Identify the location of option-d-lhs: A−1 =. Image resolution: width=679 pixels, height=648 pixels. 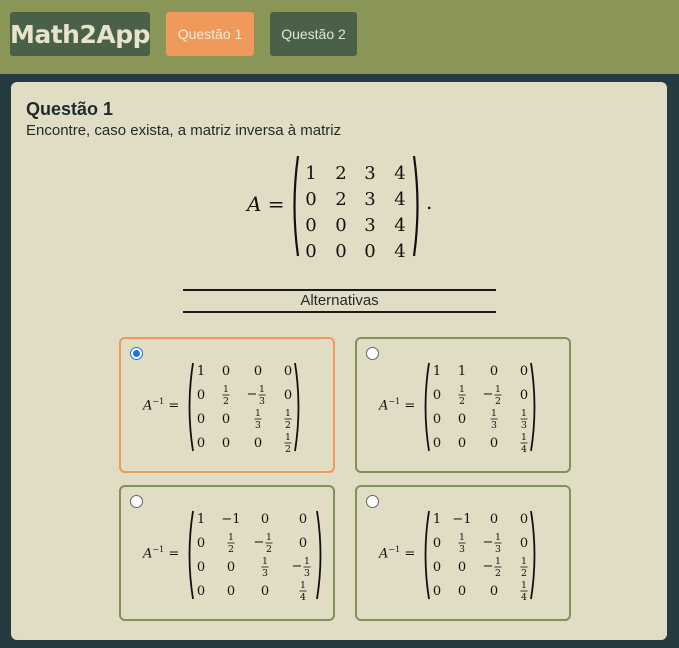
(397, 553).